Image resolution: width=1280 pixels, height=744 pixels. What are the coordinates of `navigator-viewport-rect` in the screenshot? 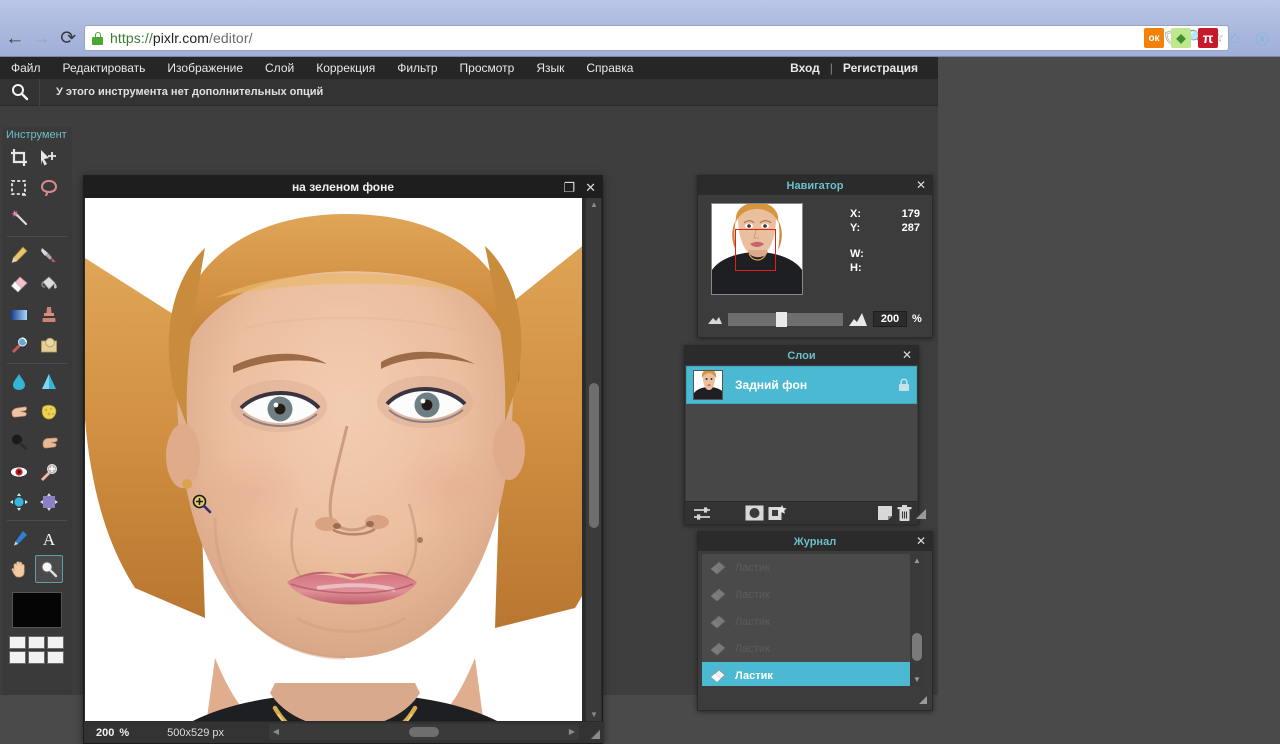 It's located at (755, 250).